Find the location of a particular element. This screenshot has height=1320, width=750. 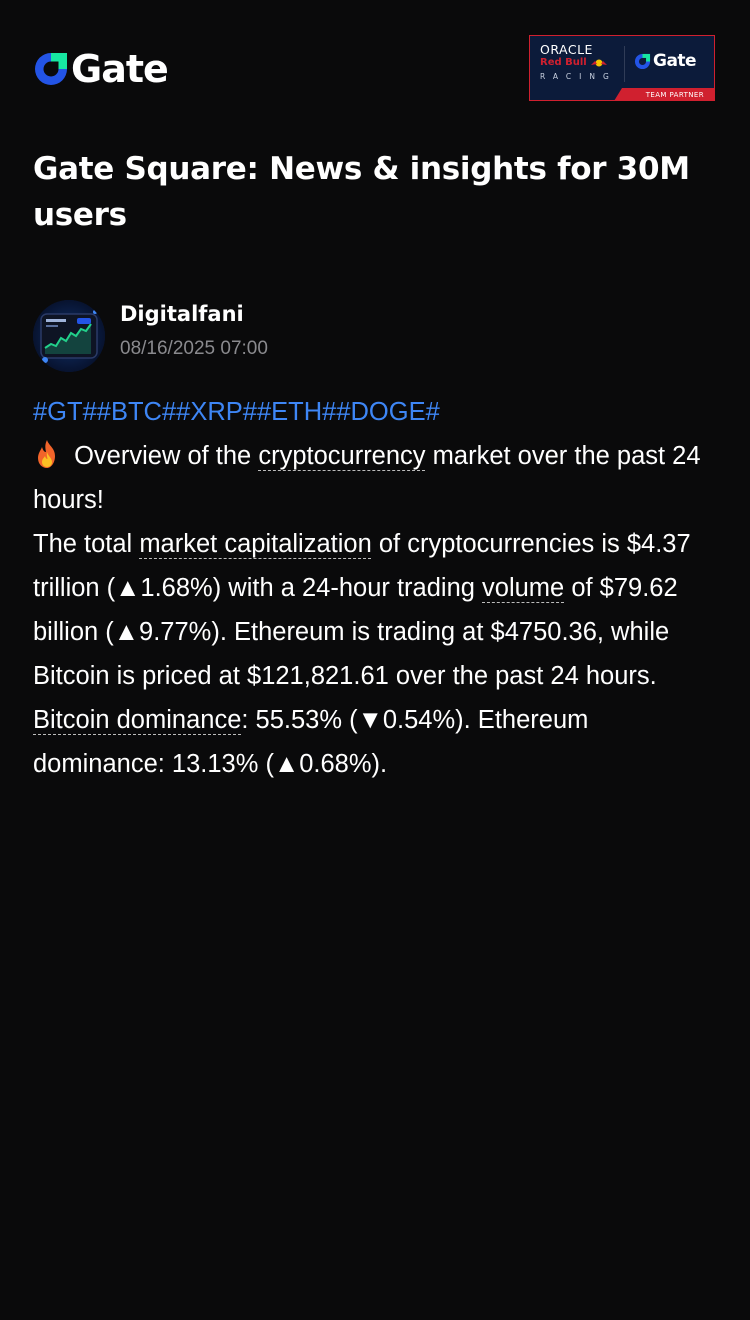

partner-redbull-text: Red Bull is located at coordinates (574, 62).